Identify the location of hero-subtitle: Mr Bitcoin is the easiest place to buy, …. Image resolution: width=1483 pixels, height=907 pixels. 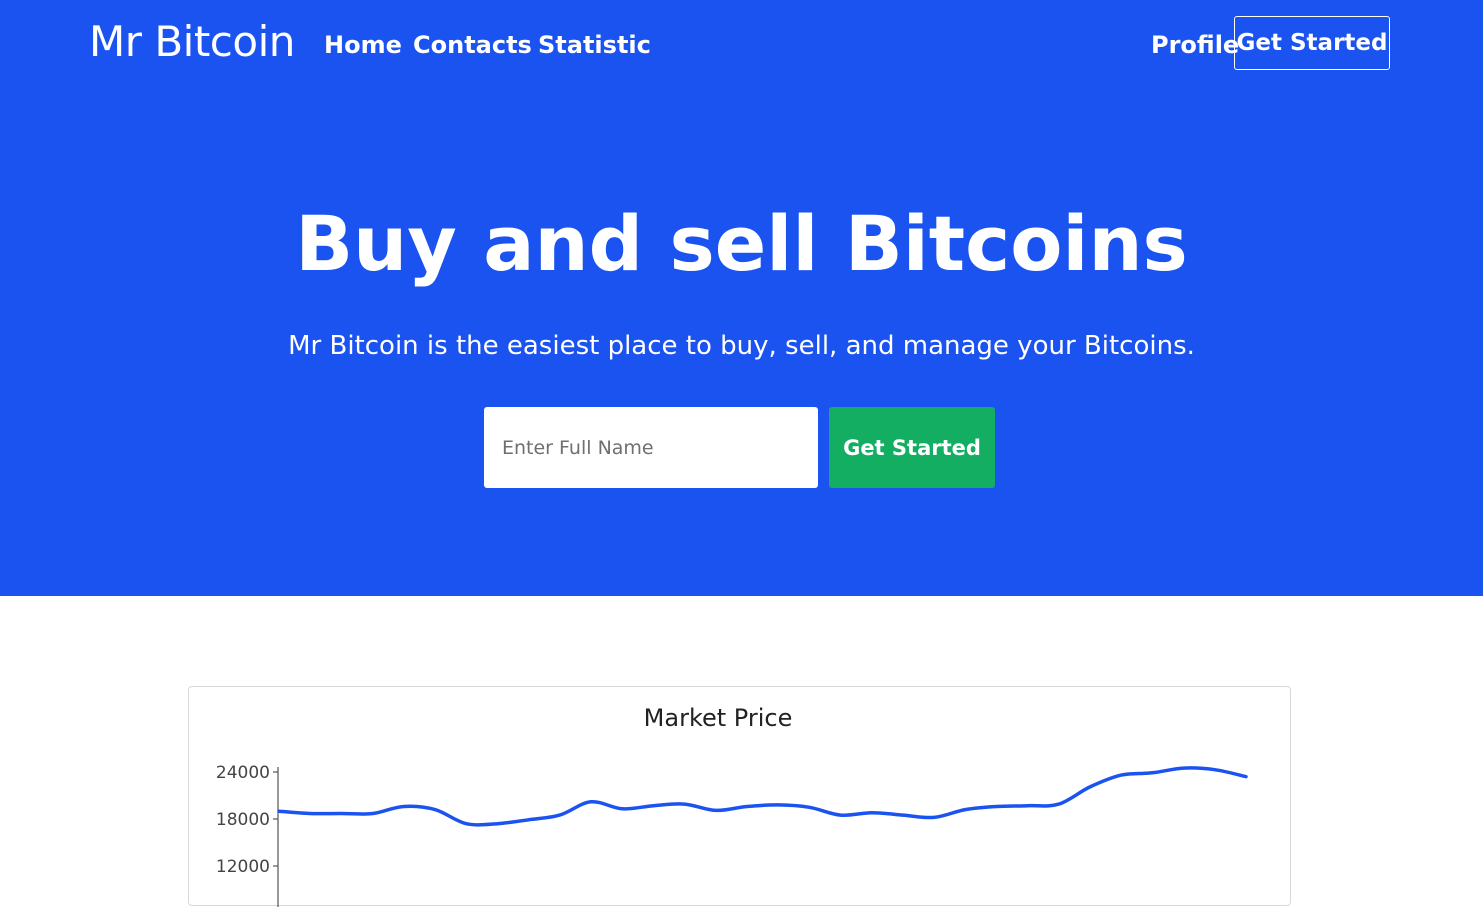
(741, 346).